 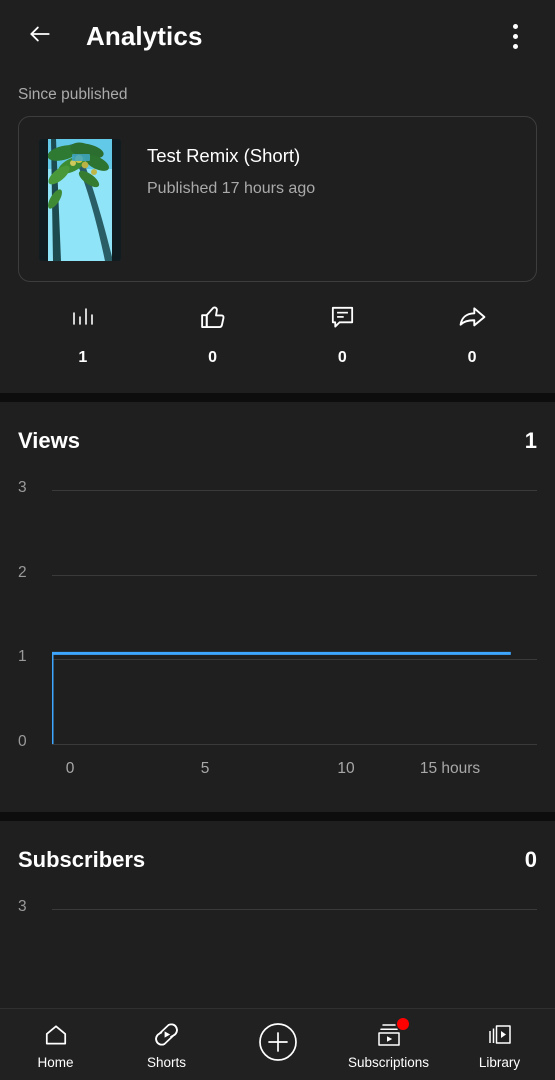 What do you see at coordinates (144, 35) in the screenshot?
I see `page-title: Analytics` at bounding box center [144, 35].